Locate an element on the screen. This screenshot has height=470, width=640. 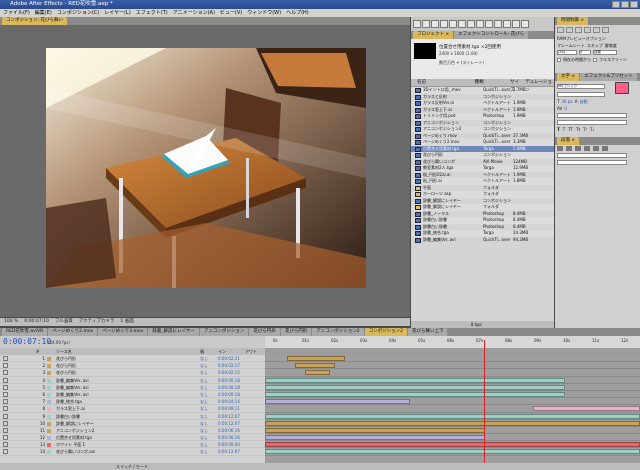
framerate-select: (30) is located at coordinates (567, 52).